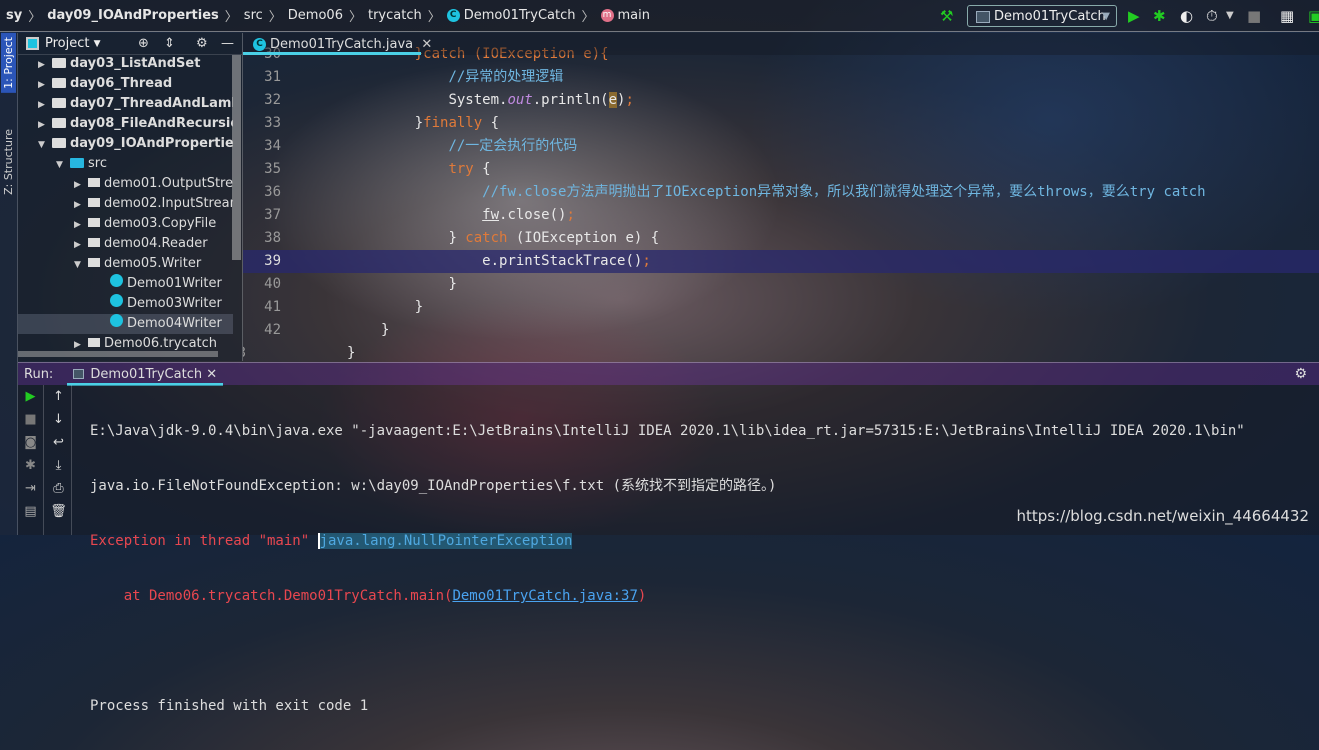 The height and width of the screenshot is (750, 1319). What do you see at coordinates (30, 465) in the screenshot?
I see `debug-icon: ✱` at bounding box center [30, 465].